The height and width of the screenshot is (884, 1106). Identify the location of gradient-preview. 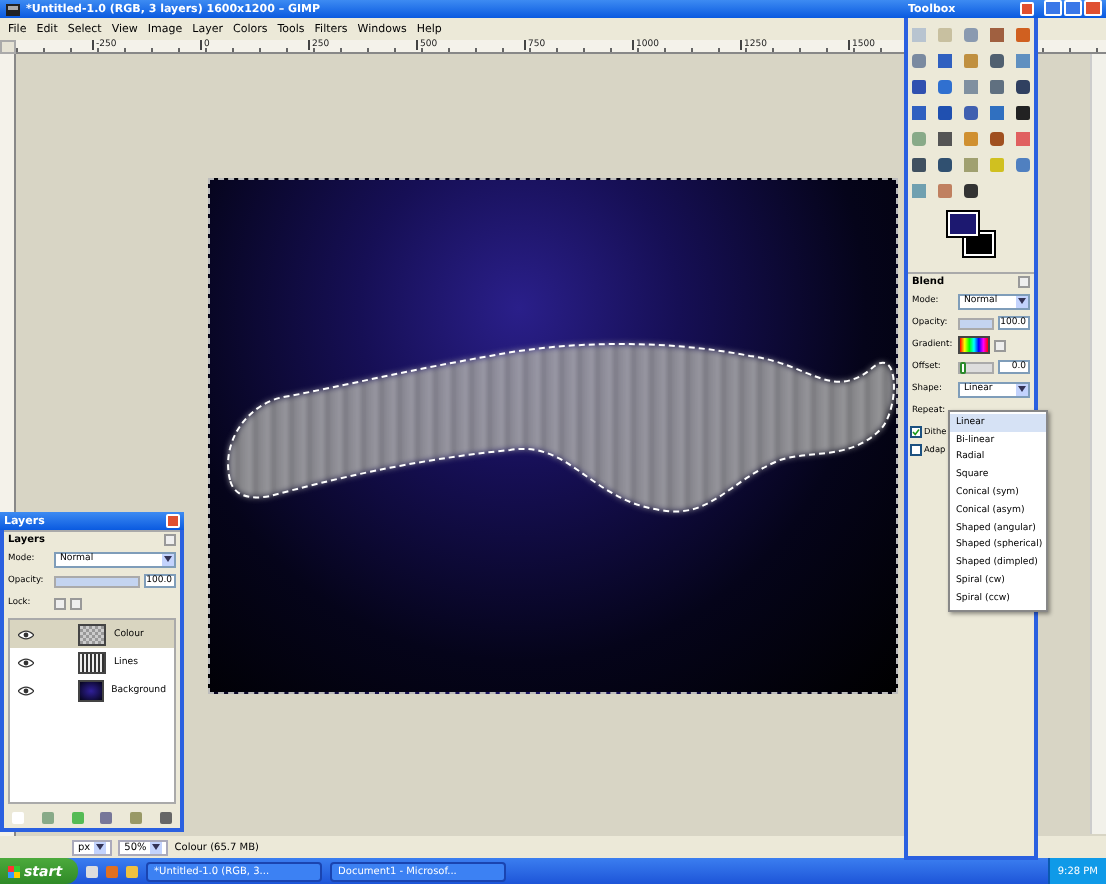
(974, 345).